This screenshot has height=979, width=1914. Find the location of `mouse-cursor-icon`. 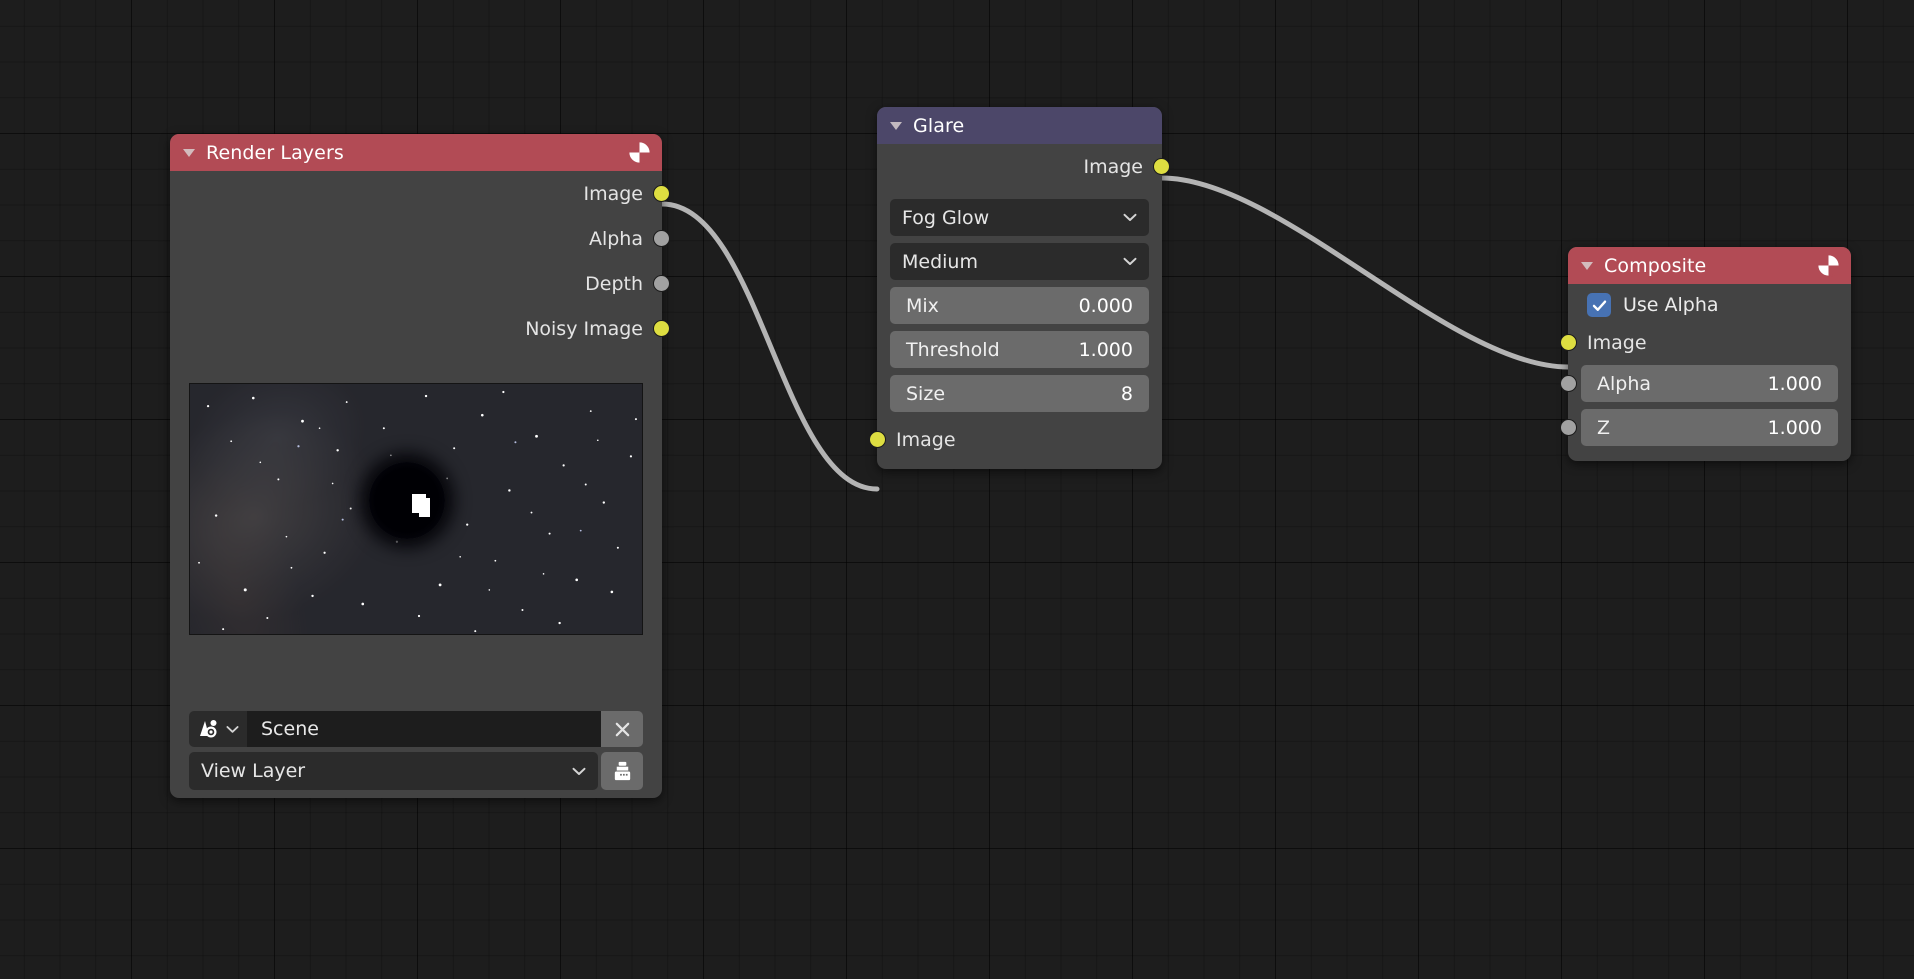

mouse-cursor-icon is located at coordinates (420, 505).